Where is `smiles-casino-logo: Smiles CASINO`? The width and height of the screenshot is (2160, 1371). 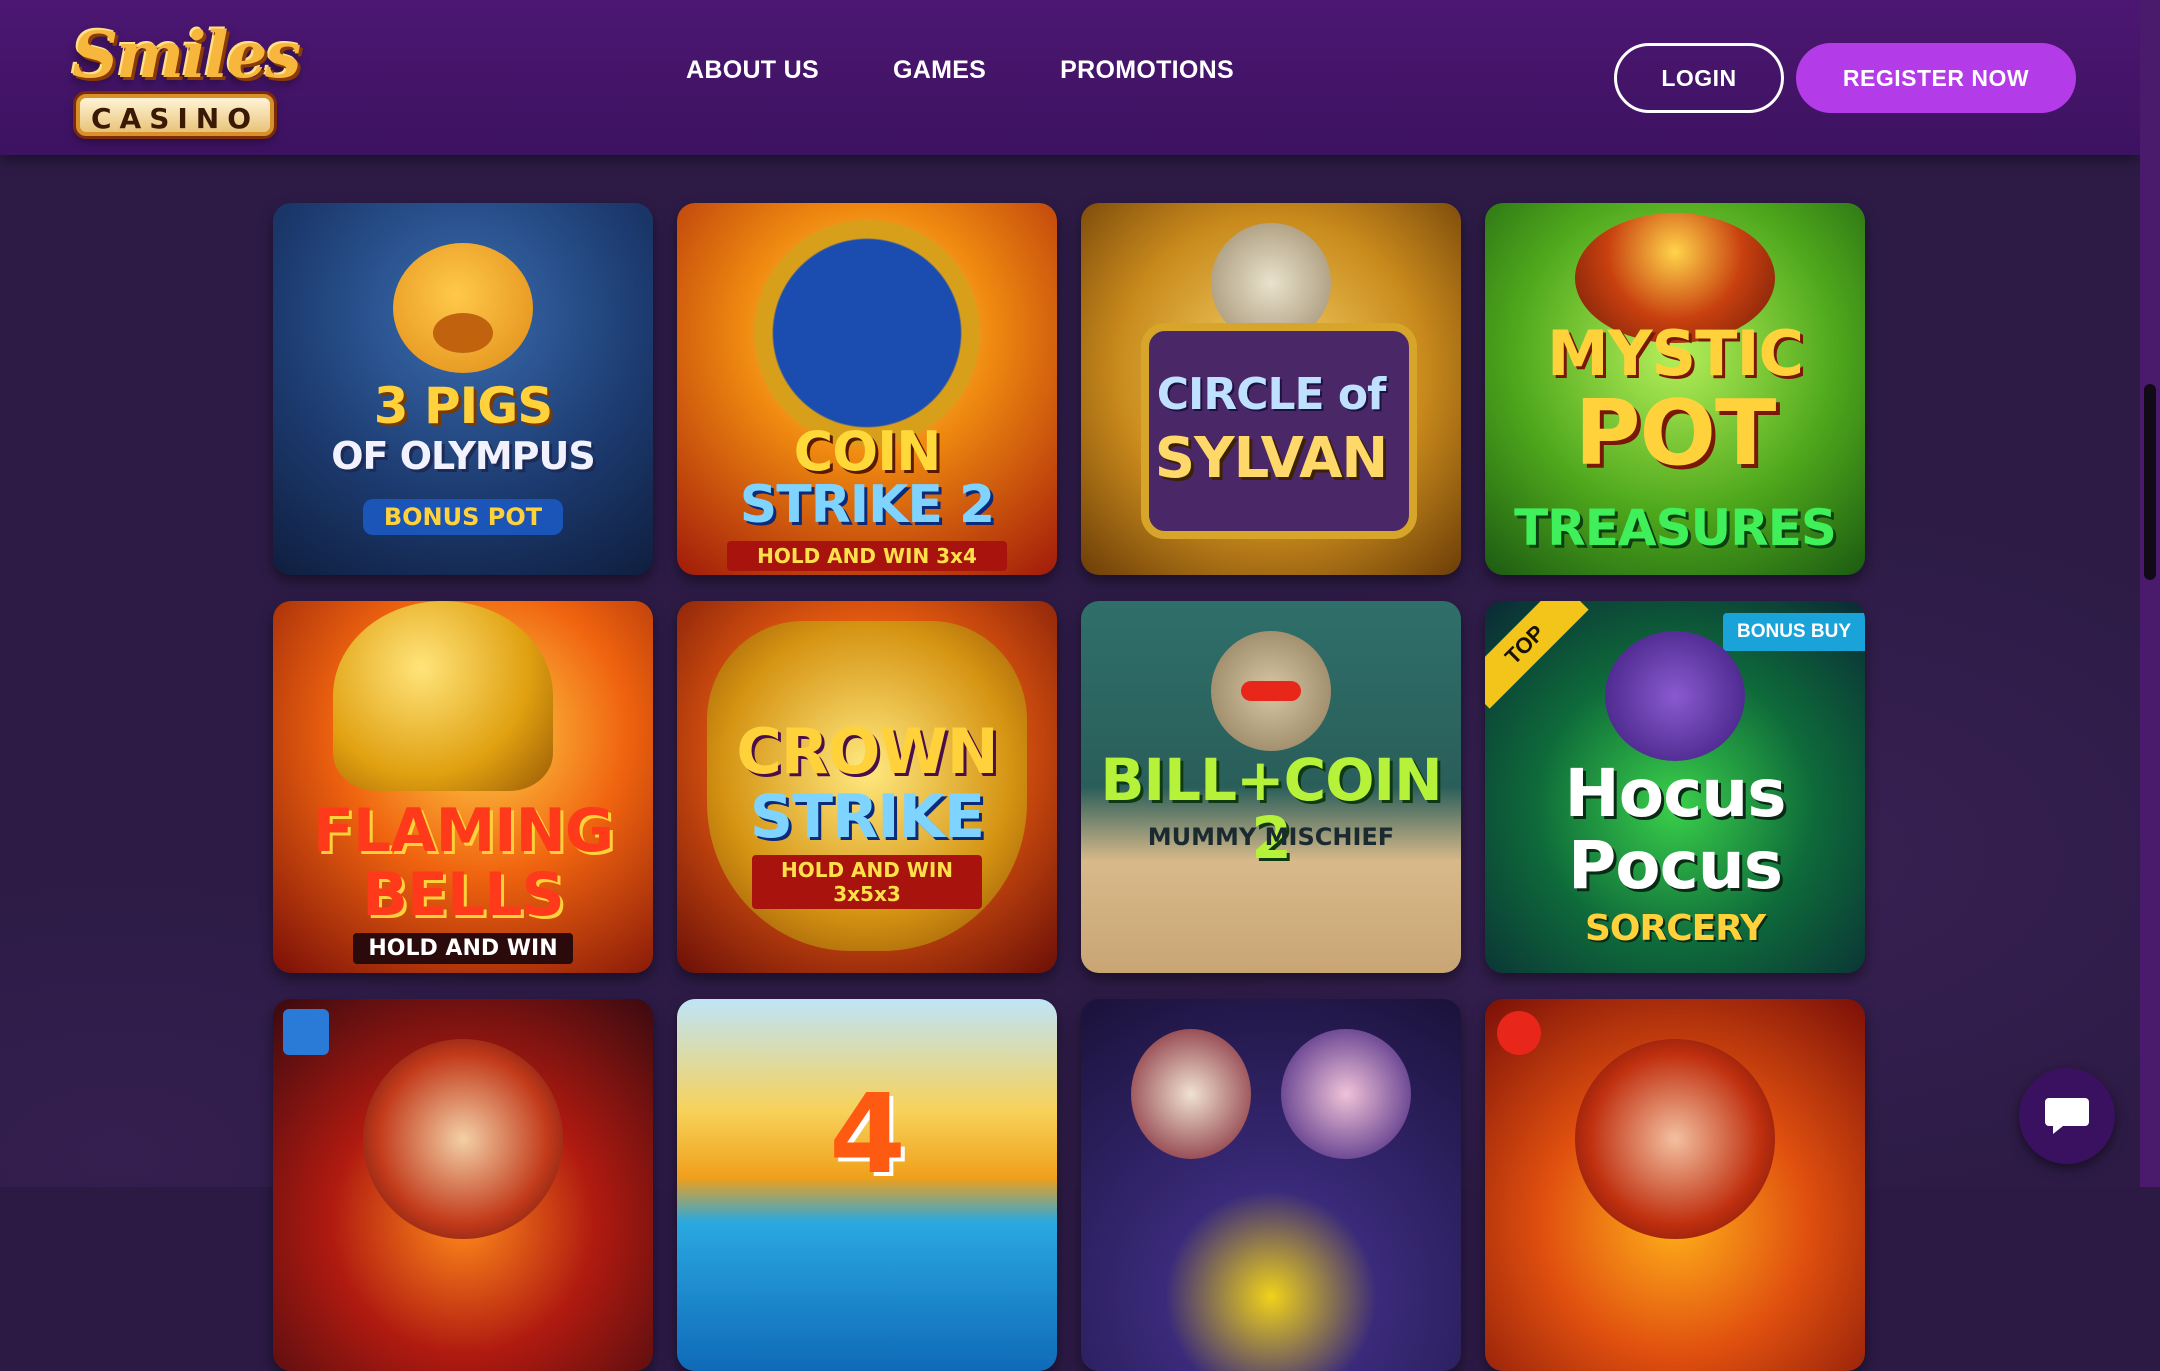 smiles-casino-logo: Smiles CASINO is located at coordinates (181, 78).